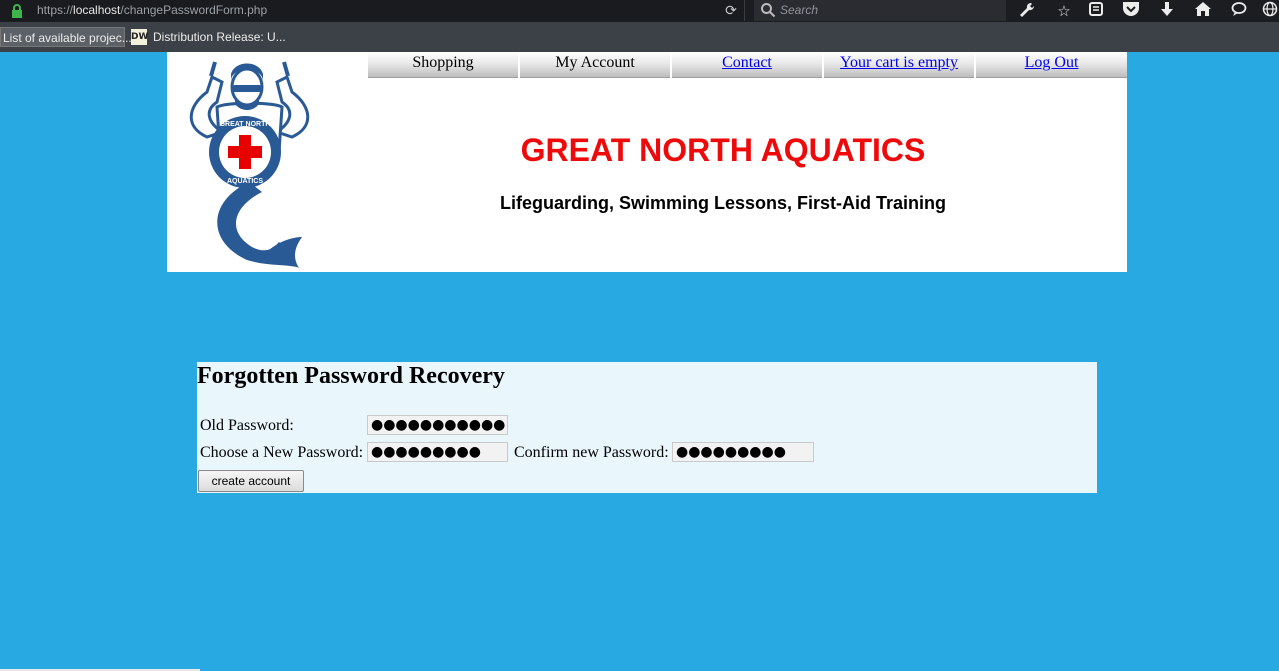  I want to click on nav-my-account: My Account, so click(595, 65).